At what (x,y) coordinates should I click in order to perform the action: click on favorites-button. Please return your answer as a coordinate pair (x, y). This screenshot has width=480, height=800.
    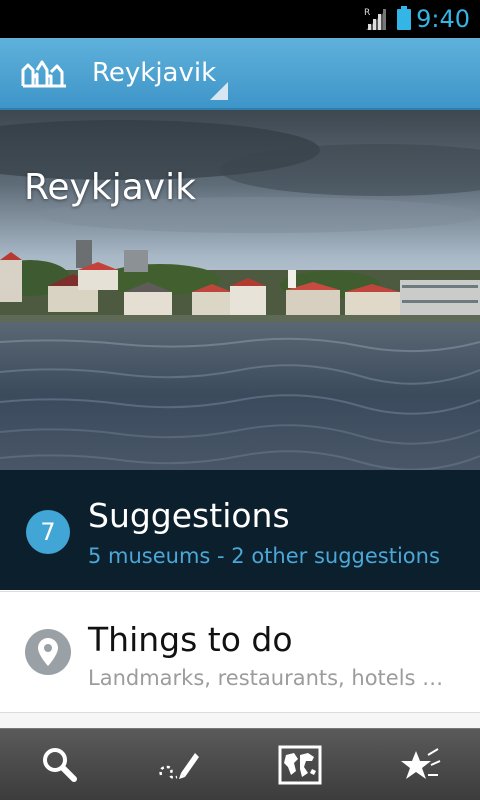
    Looking at the image, I should click on (420, 764).